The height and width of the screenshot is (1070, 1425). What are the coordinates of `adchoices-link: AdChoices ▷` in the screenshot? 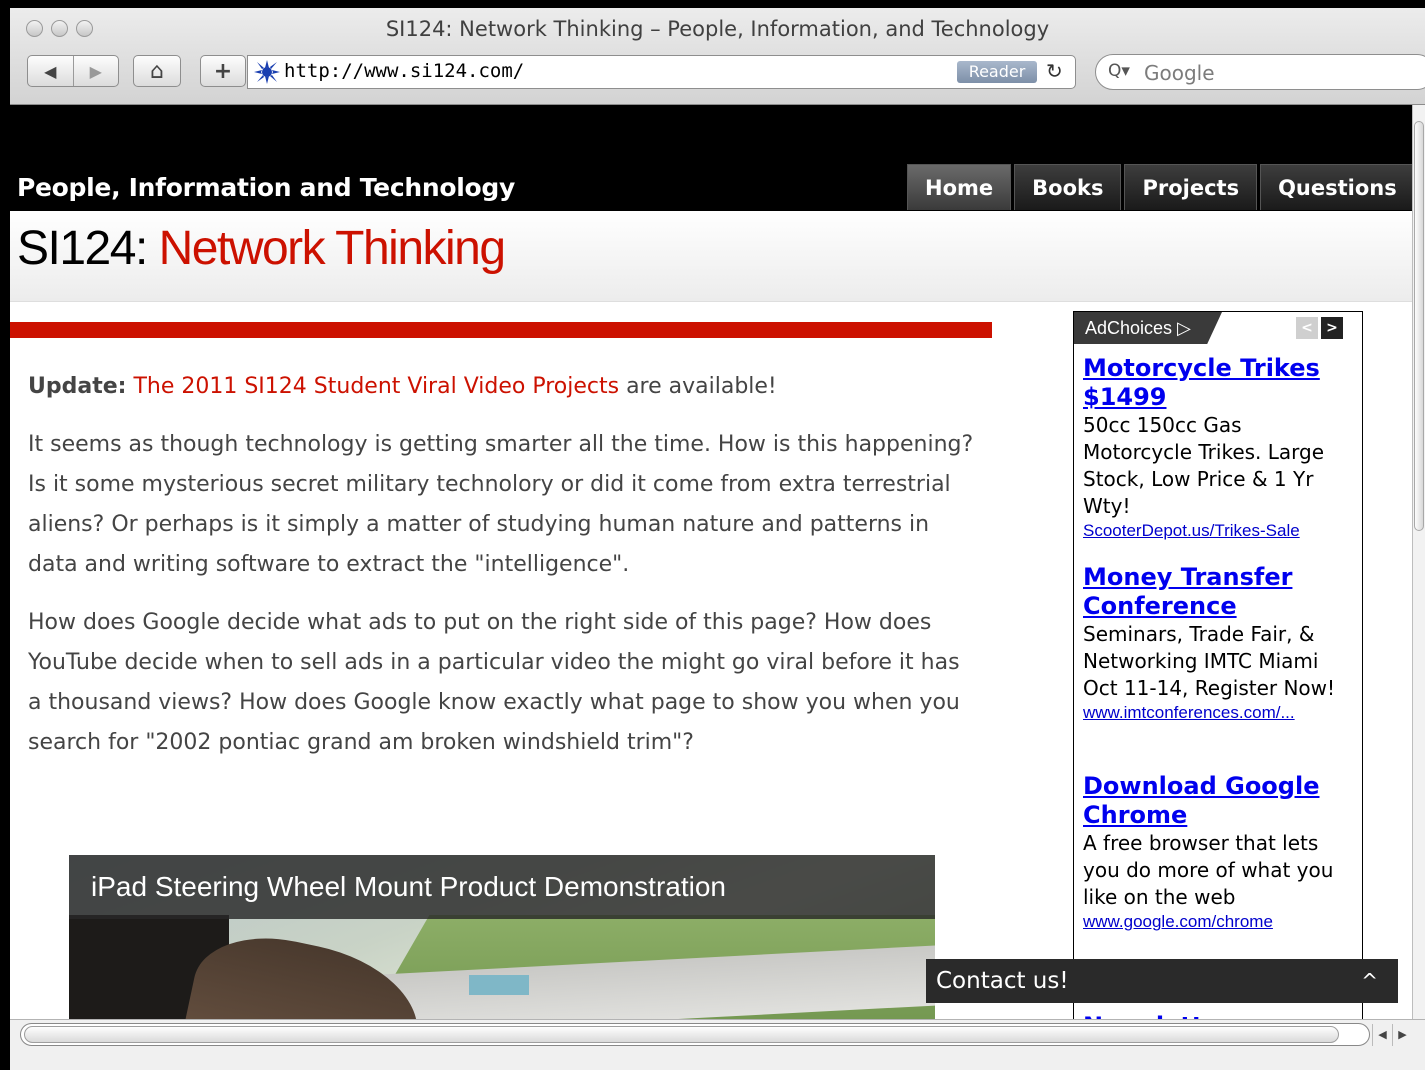 It's located at (1148, 328).